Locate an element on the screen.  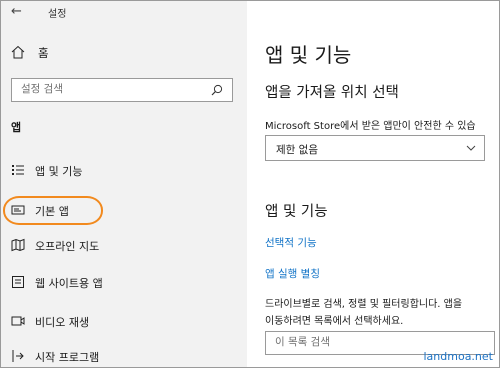
video-icon is located at coordinates (18, 321).